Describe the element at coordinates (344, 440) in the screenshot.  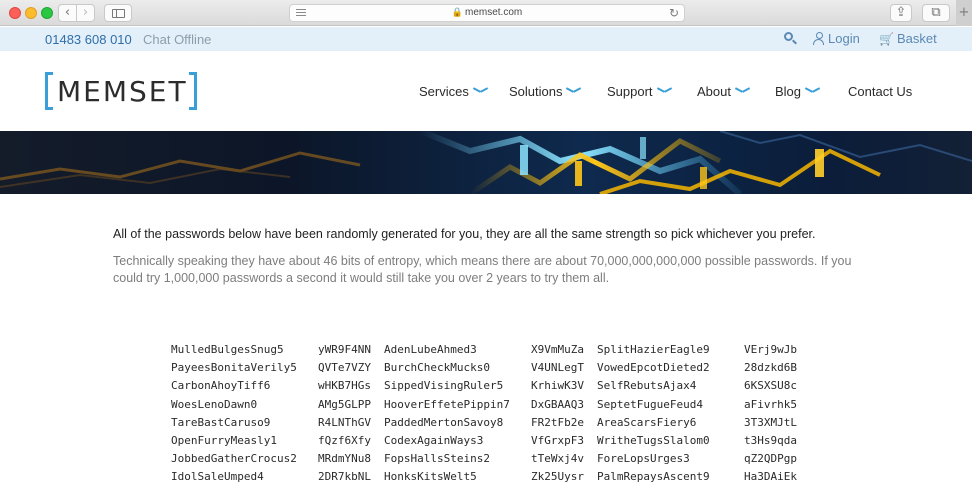
I see `password-item: fQzf6Xfy` at that location.